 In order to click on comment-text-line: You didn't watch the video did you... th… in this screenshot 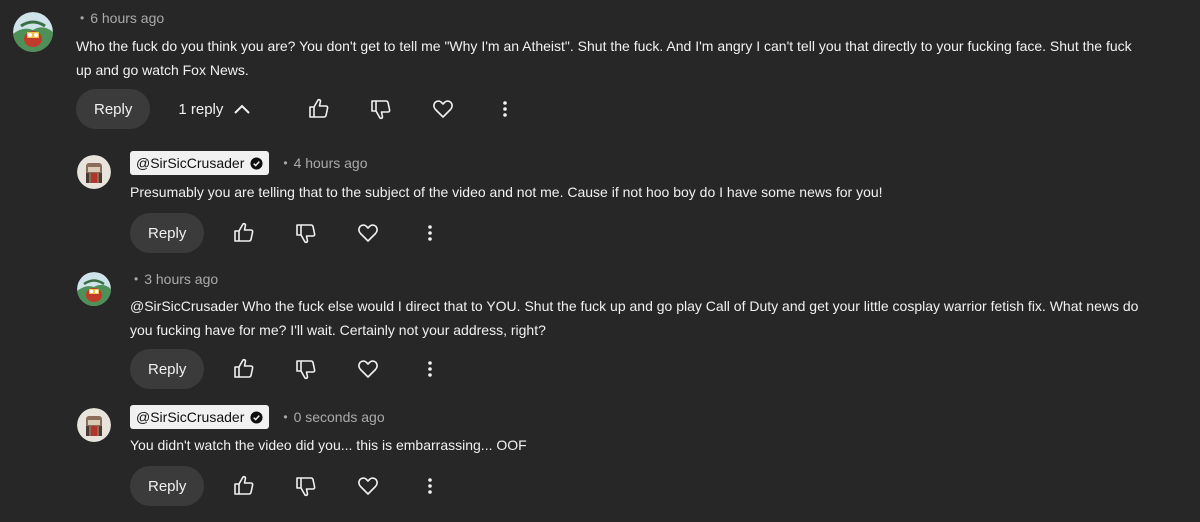, I will do `click(328, 445)`.